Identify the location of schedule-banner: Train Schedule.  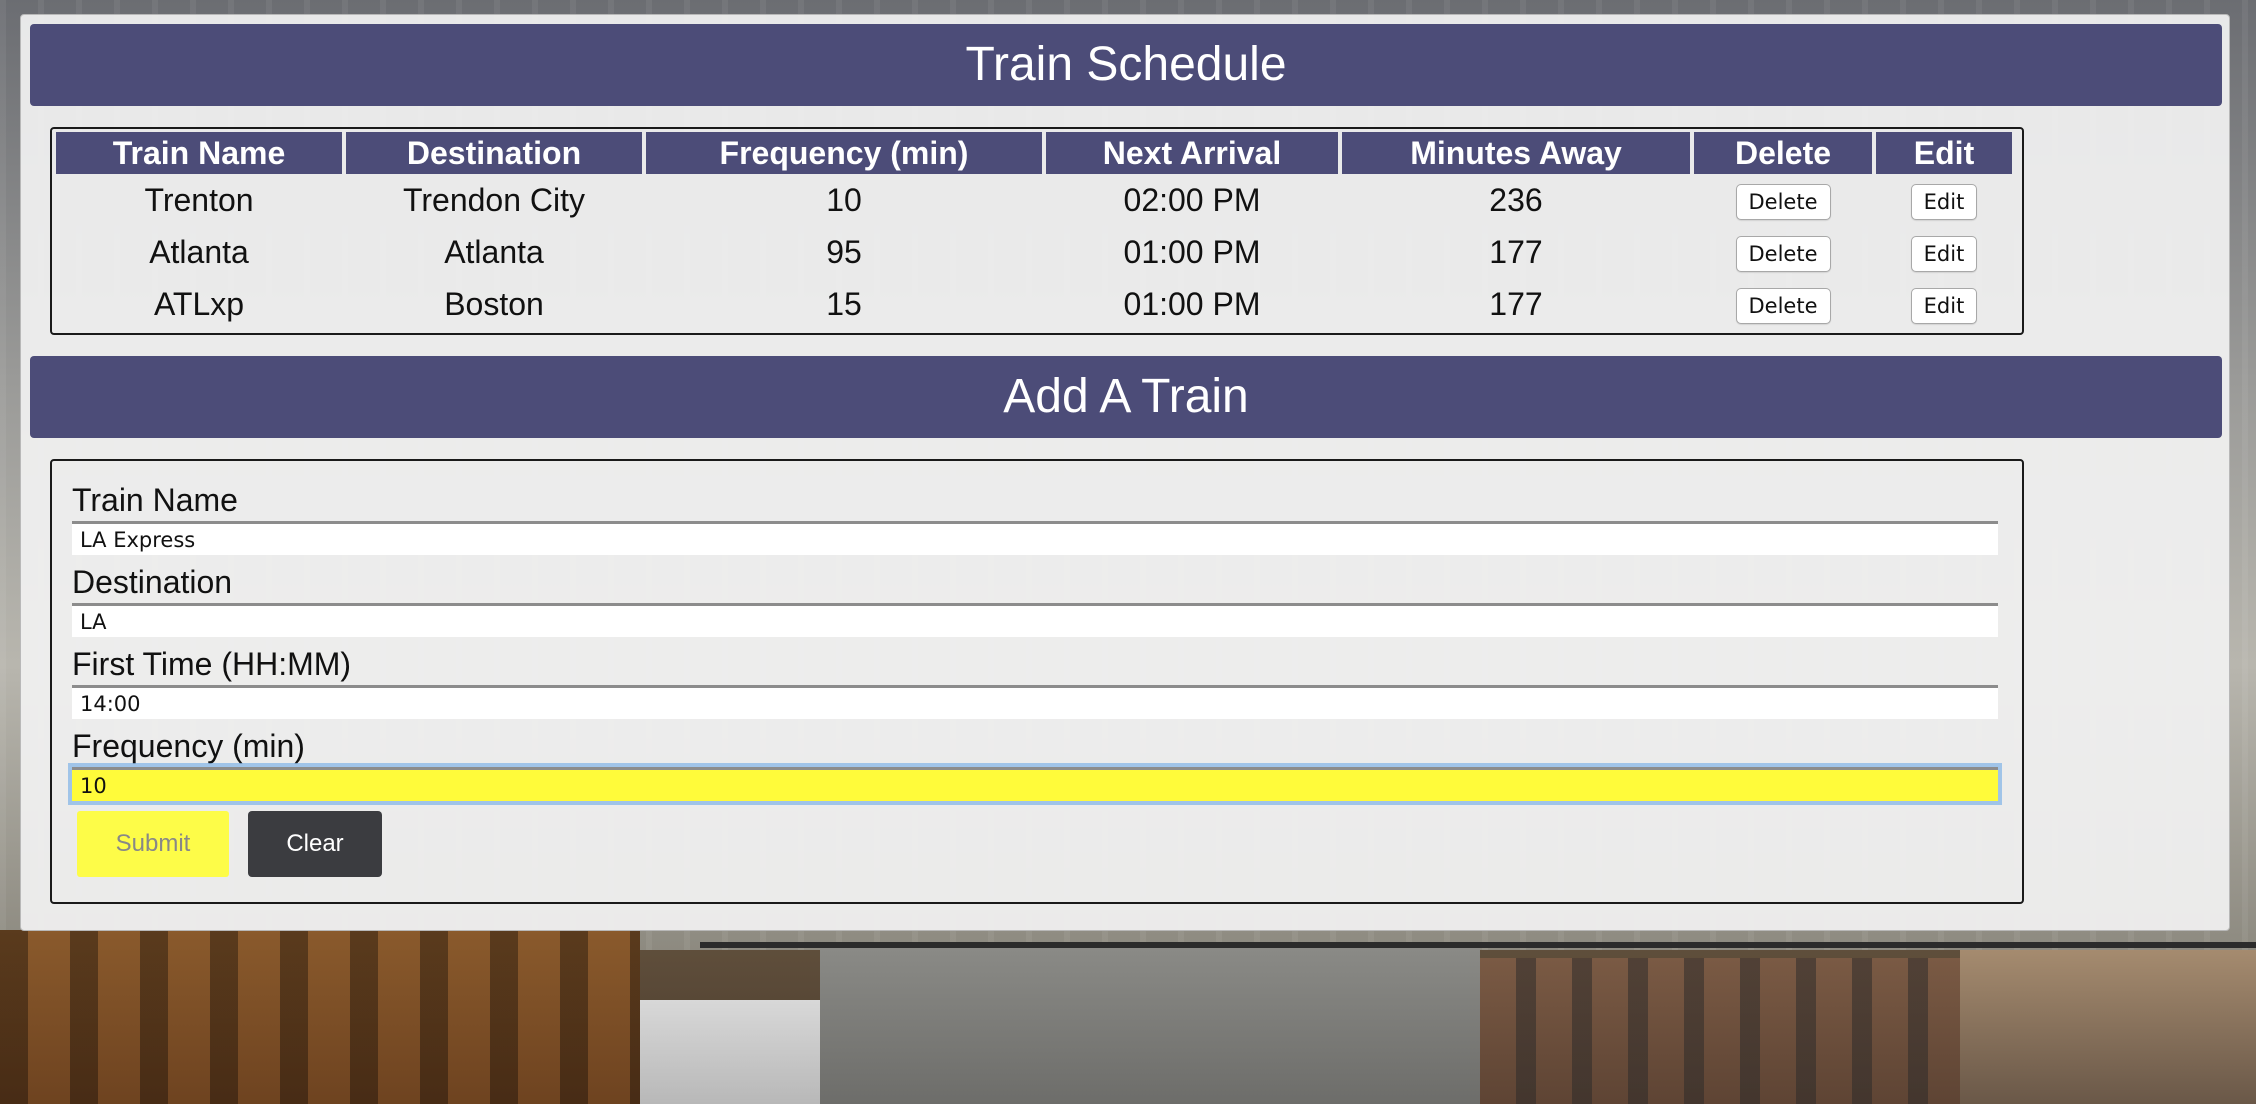
(1126, 65).